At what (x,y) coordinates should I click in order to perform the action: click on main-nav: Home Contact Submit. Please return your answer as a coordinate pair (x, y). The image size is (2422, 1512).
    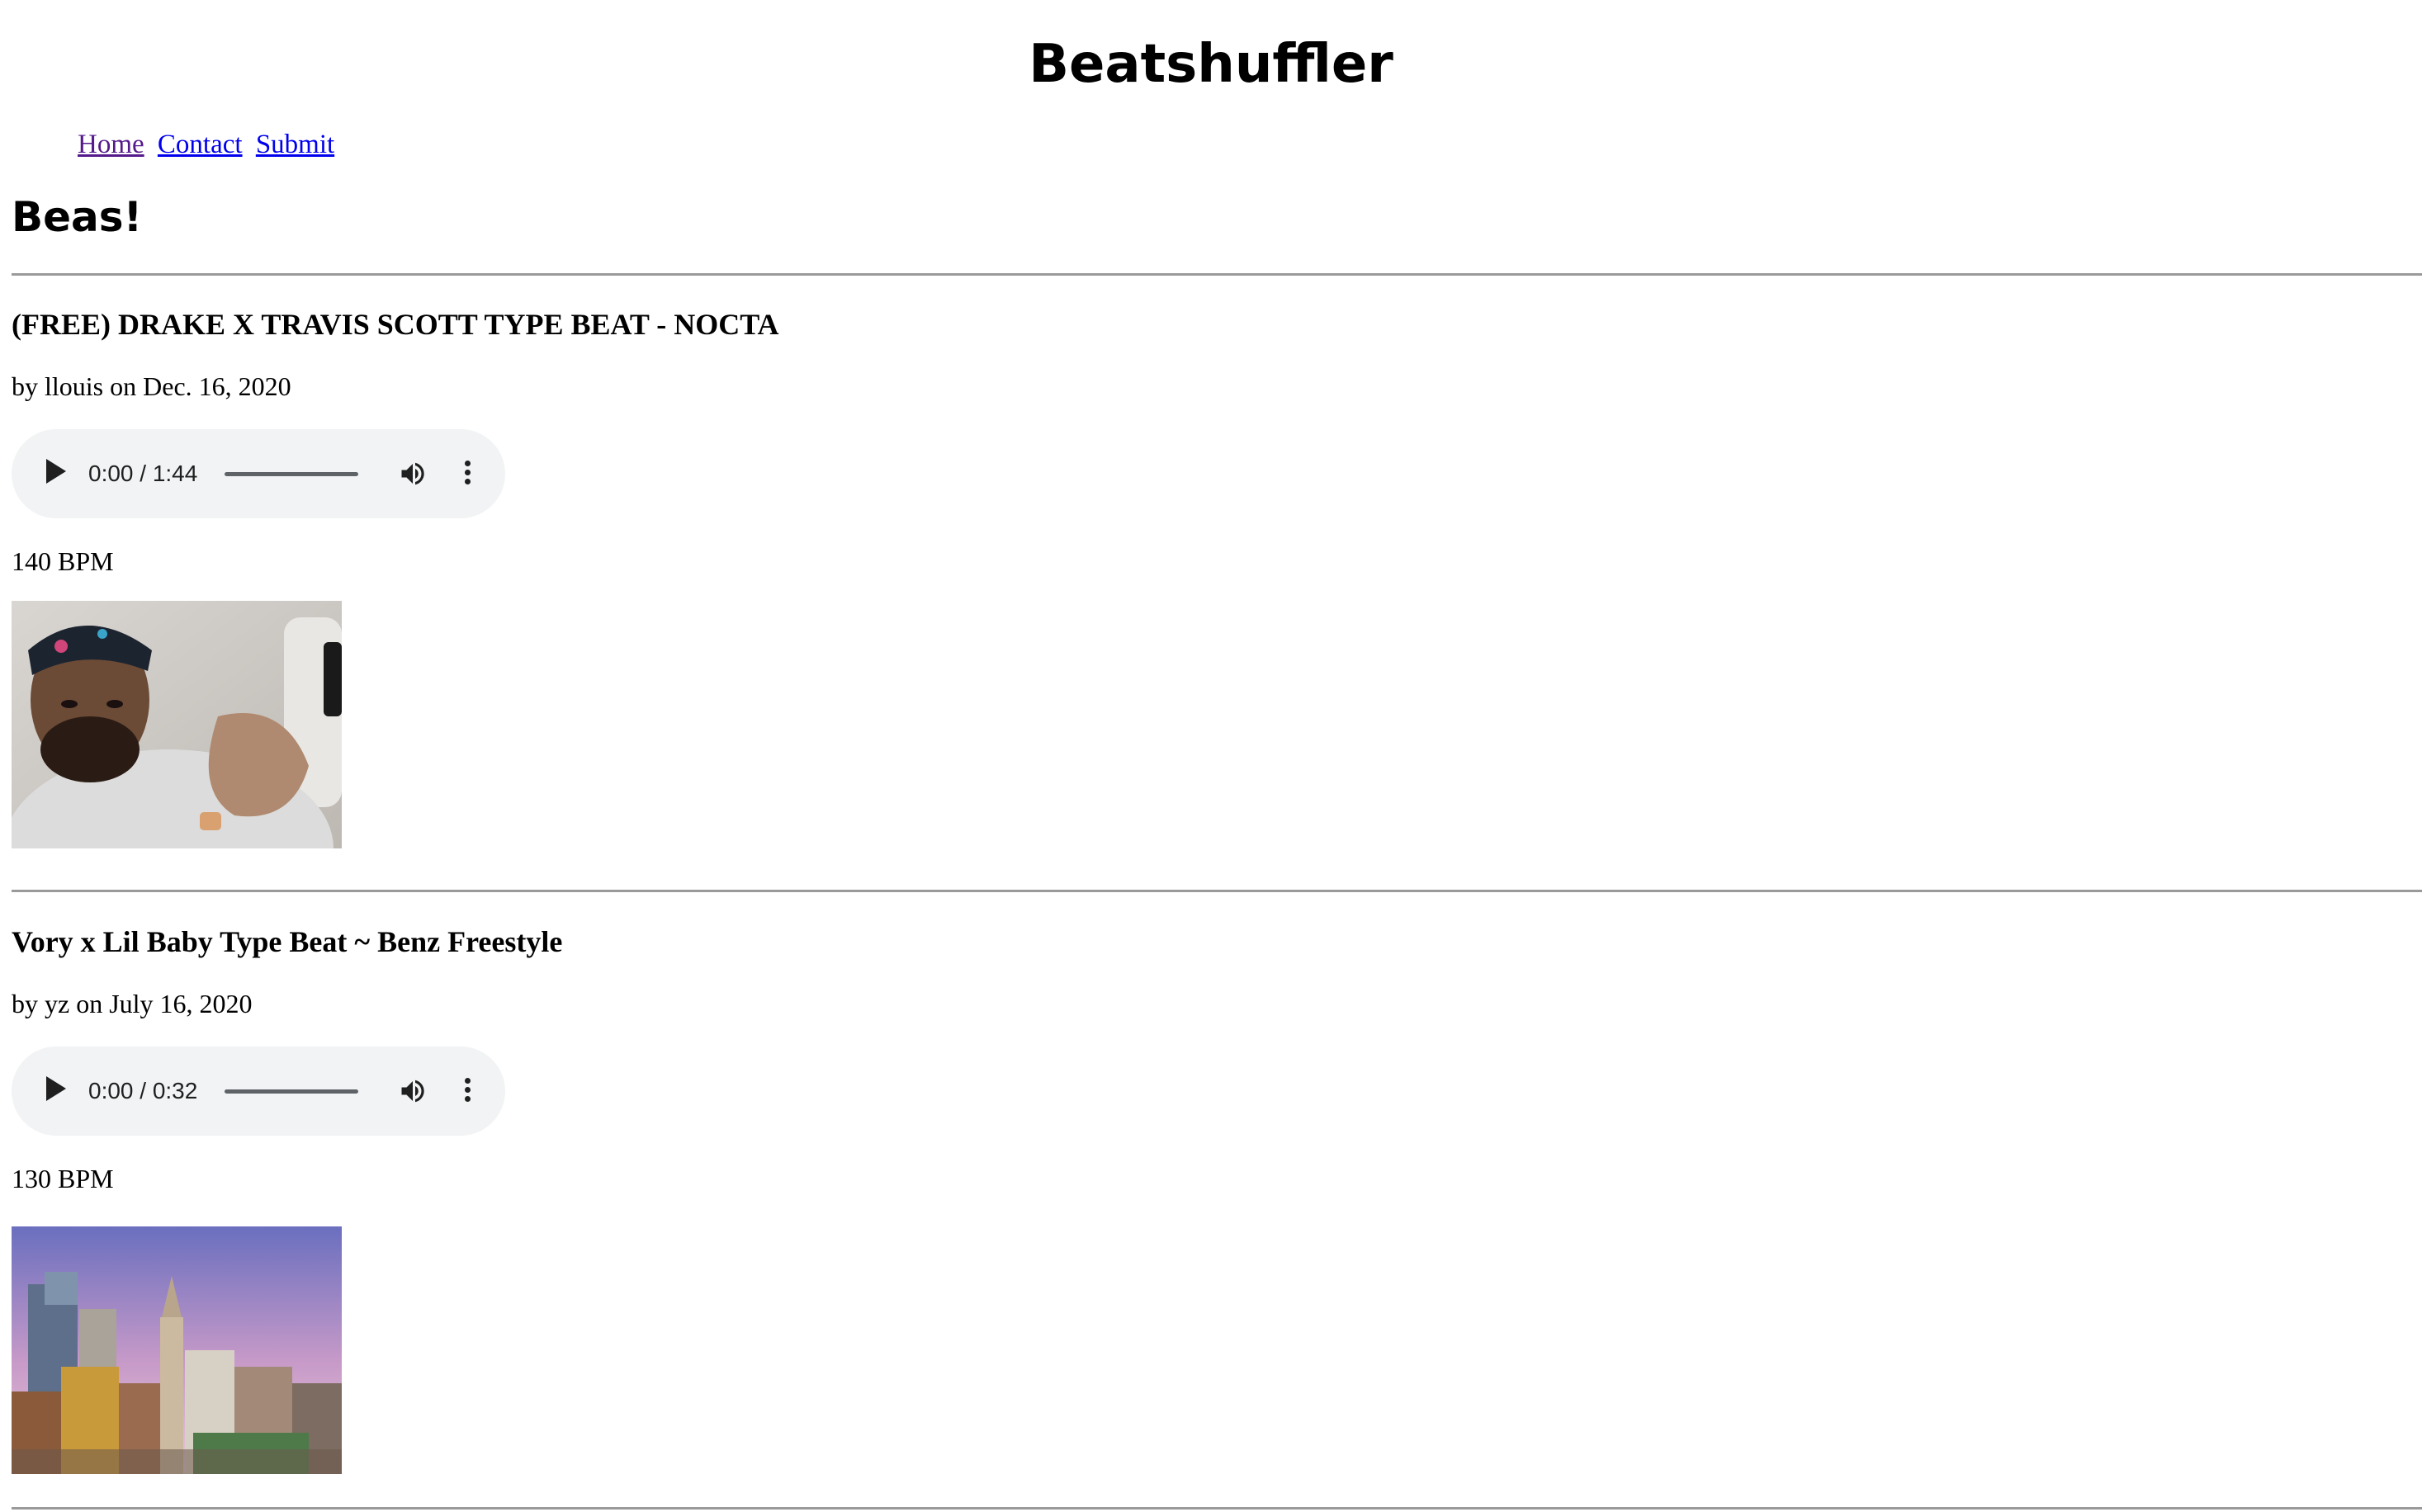
    Looking at the image, I should click on (209, 144).